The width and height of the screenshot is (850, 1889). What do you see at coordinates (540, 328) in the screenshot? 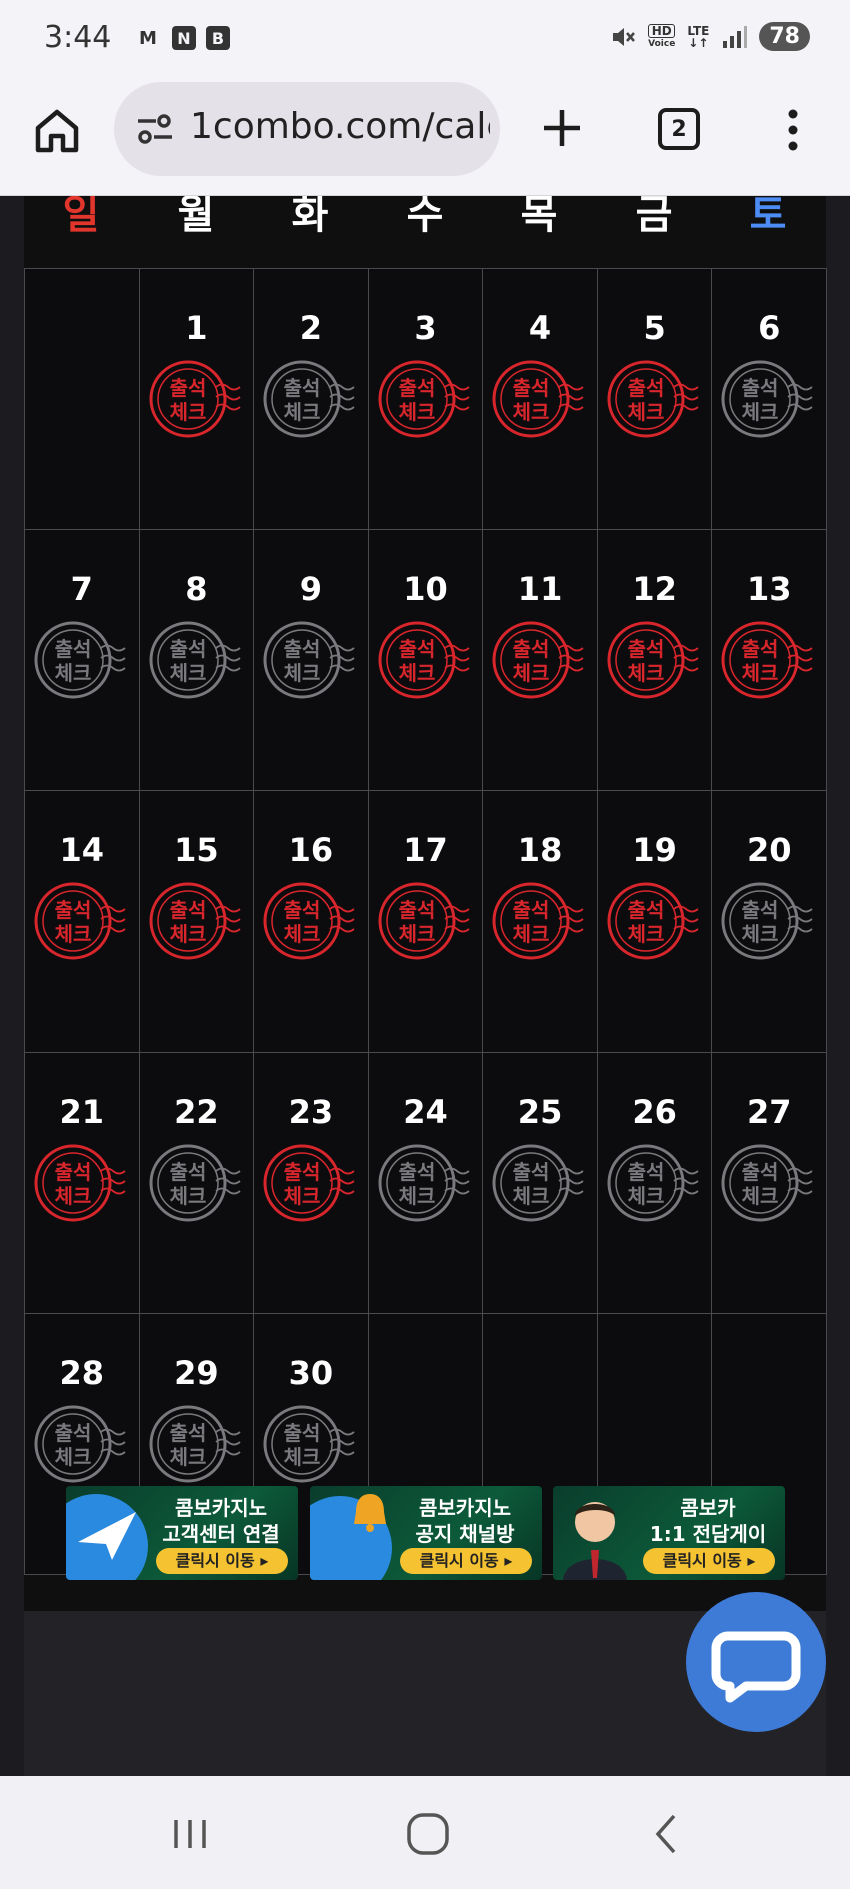
I see `day-number: 4` at bounding box center [540, 328].